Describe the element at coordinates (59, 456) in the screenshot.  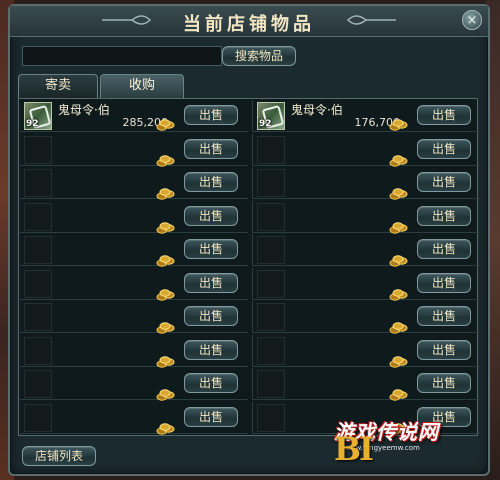
I see `store-list-button: 店铺列表` at that location.